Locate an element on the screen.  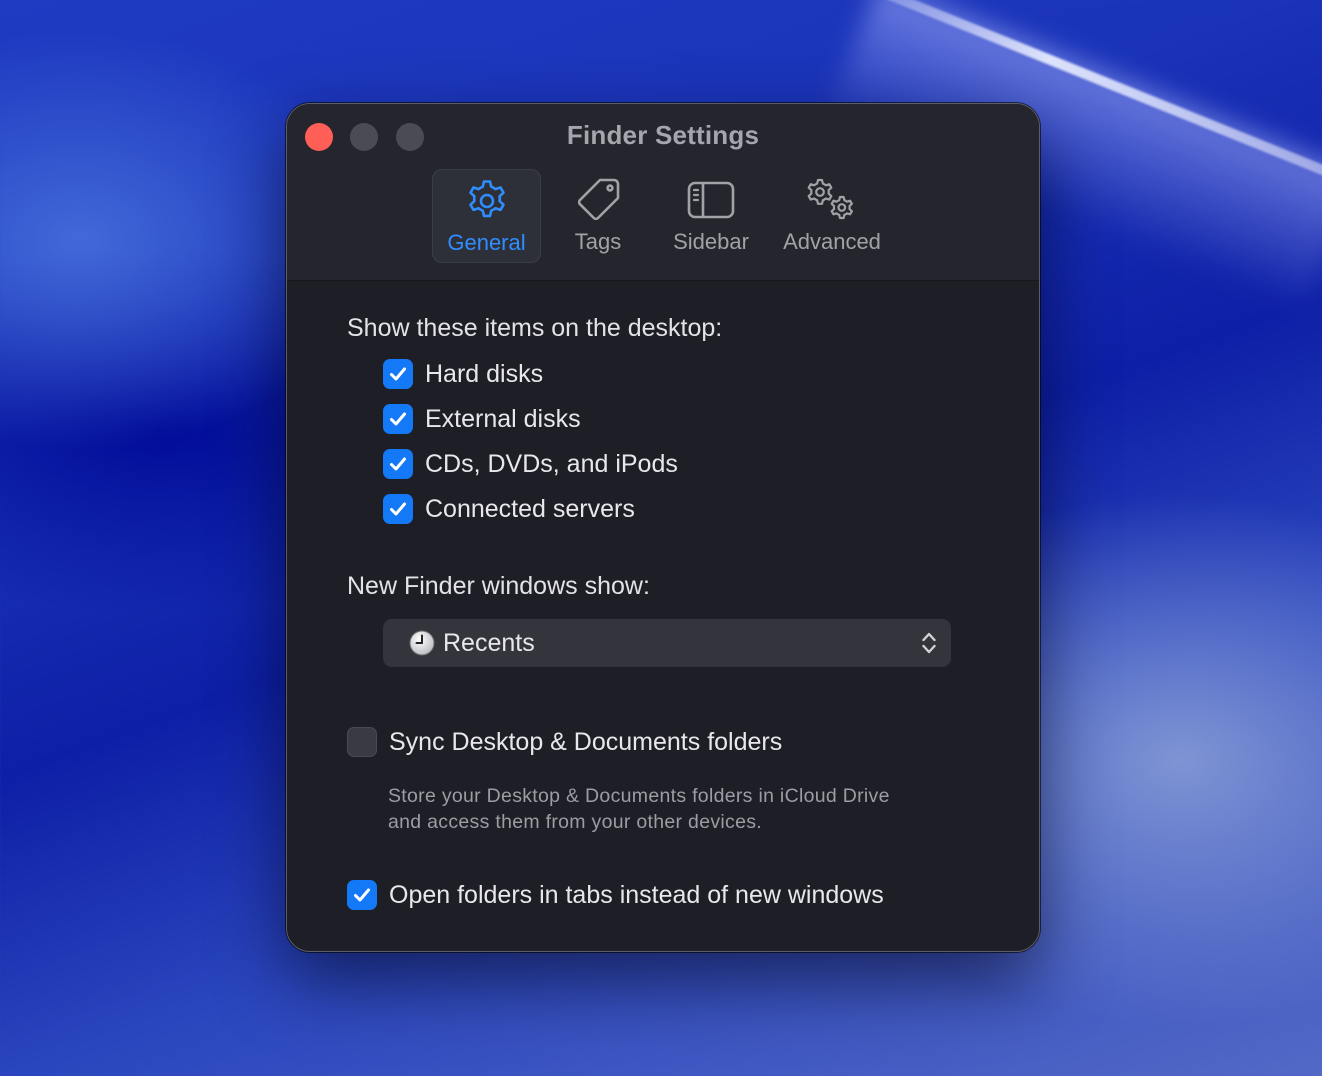
sync-desktop-documents-checkbox is located at coordinates (362, 742).